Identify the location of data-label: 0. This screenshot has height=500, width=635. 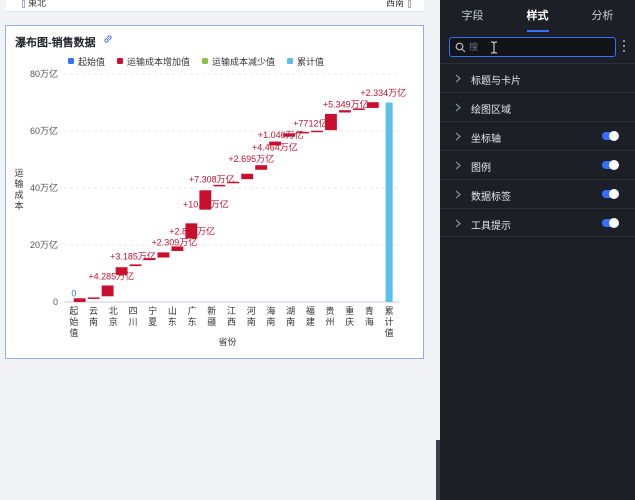
(73, 293).